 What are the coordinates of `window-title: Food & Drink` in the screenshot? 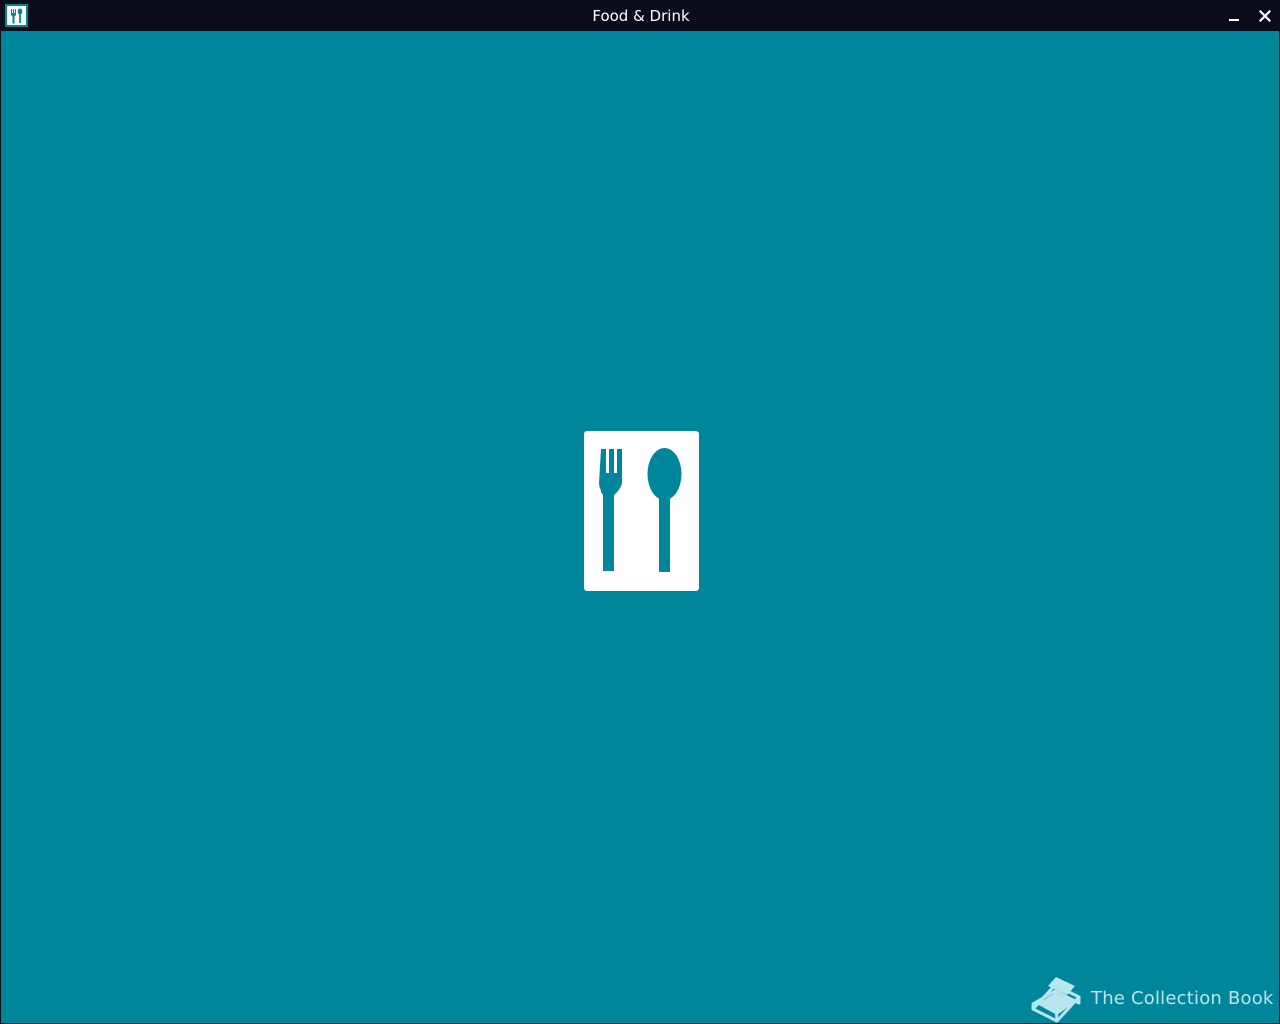 It's located at (641, 16).